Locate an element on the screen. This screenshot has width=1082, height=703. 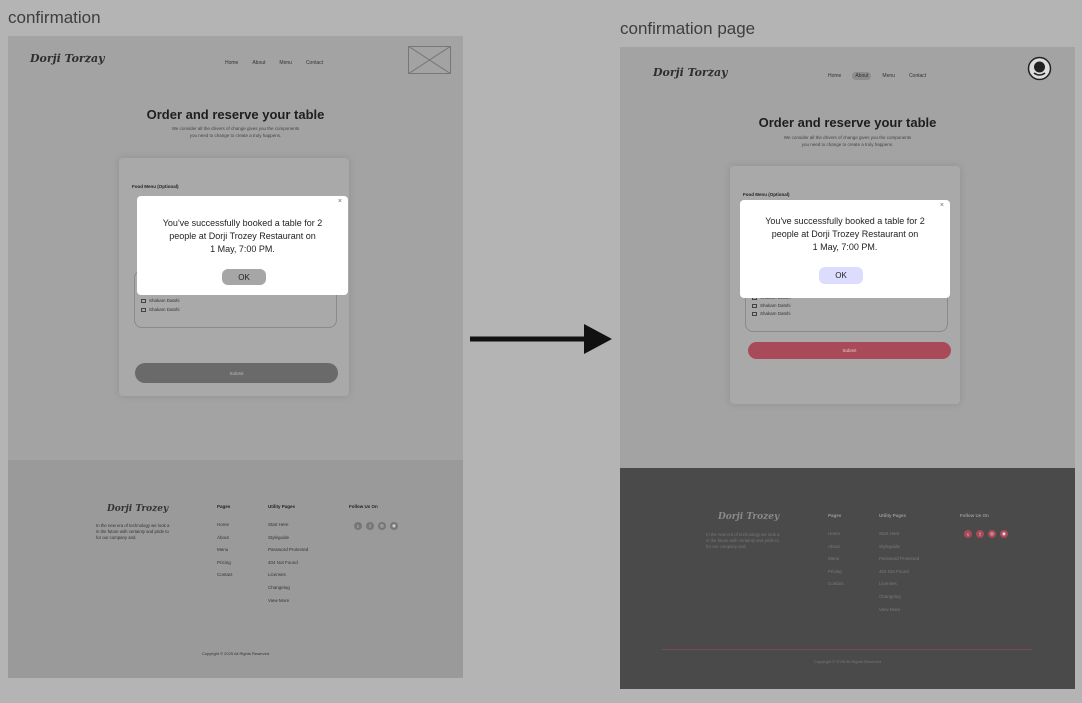
footer-divider is located at coordinates (847, 649).